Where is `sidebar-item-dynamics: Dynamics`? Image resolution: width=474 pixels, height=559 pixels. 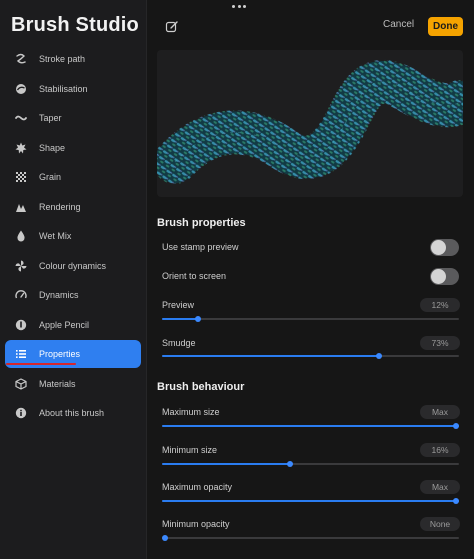 sidebar-item-dynamics: Dynamics is located at coordinates (73, 295).